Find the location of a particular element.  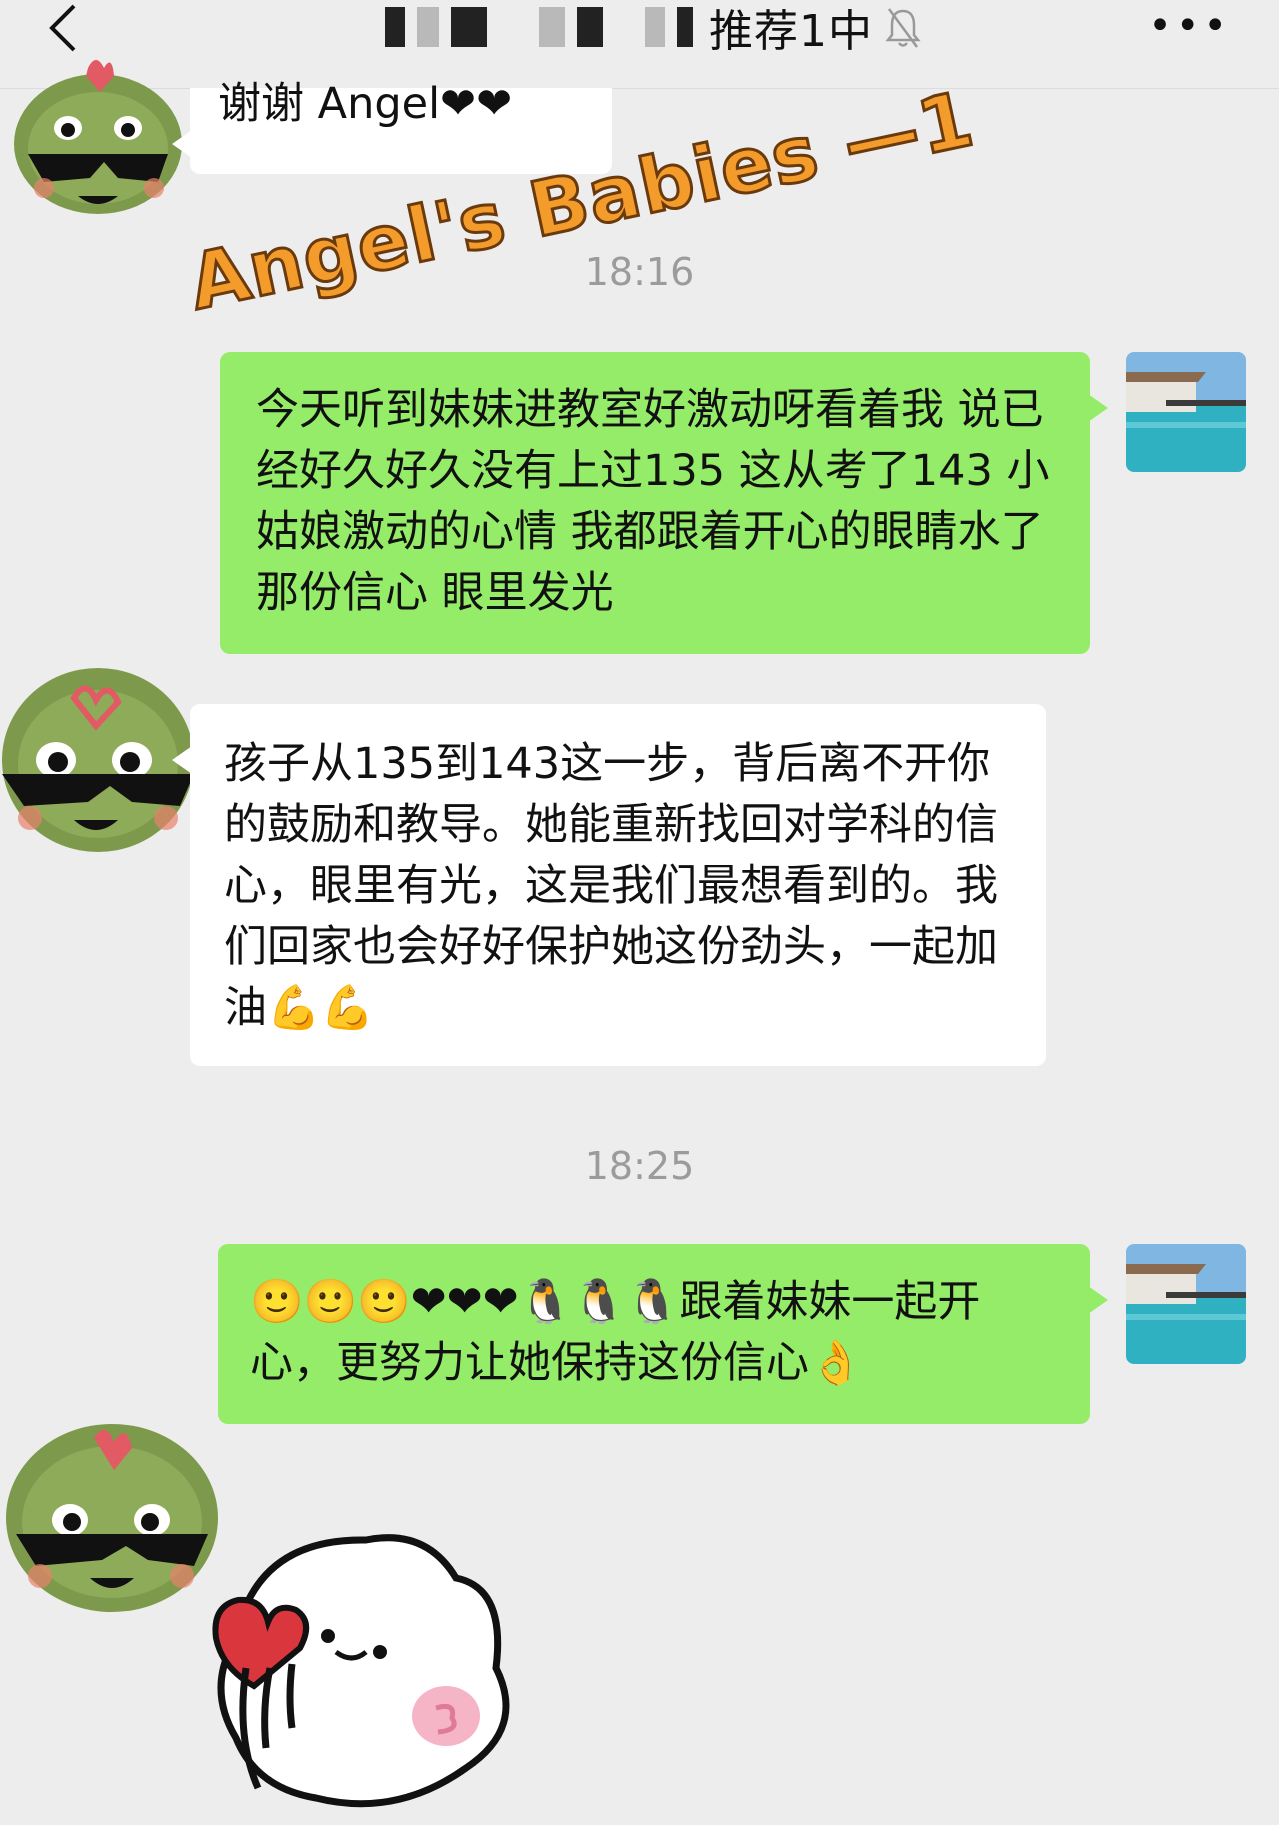

heart-sticker is located at coordinates (378, 1668).